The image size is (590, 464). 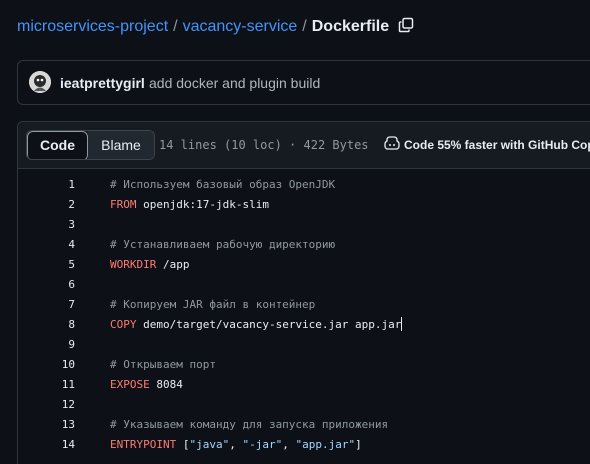 What do you see at coordinates (46, 205) in the screenshot?
I see `line-number: 2` at bounding box center [46, 205].